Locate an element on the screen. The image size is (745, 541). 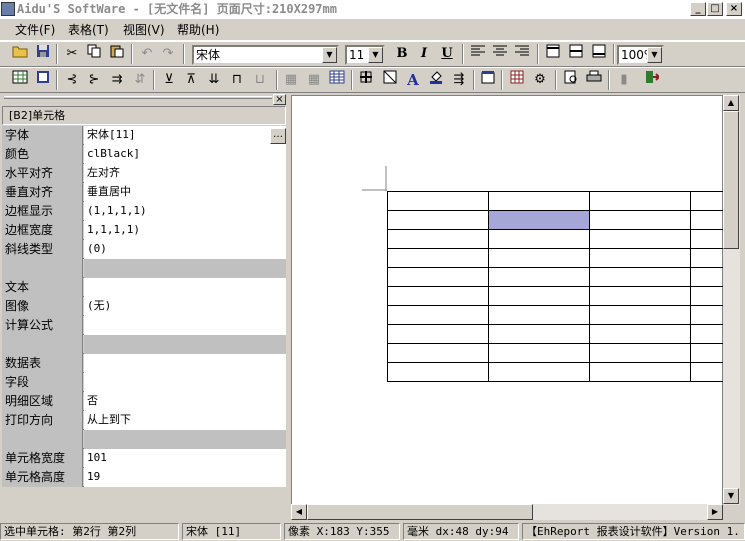
property-row: 斜线类型 (0) is located at coordinates (144, 249).